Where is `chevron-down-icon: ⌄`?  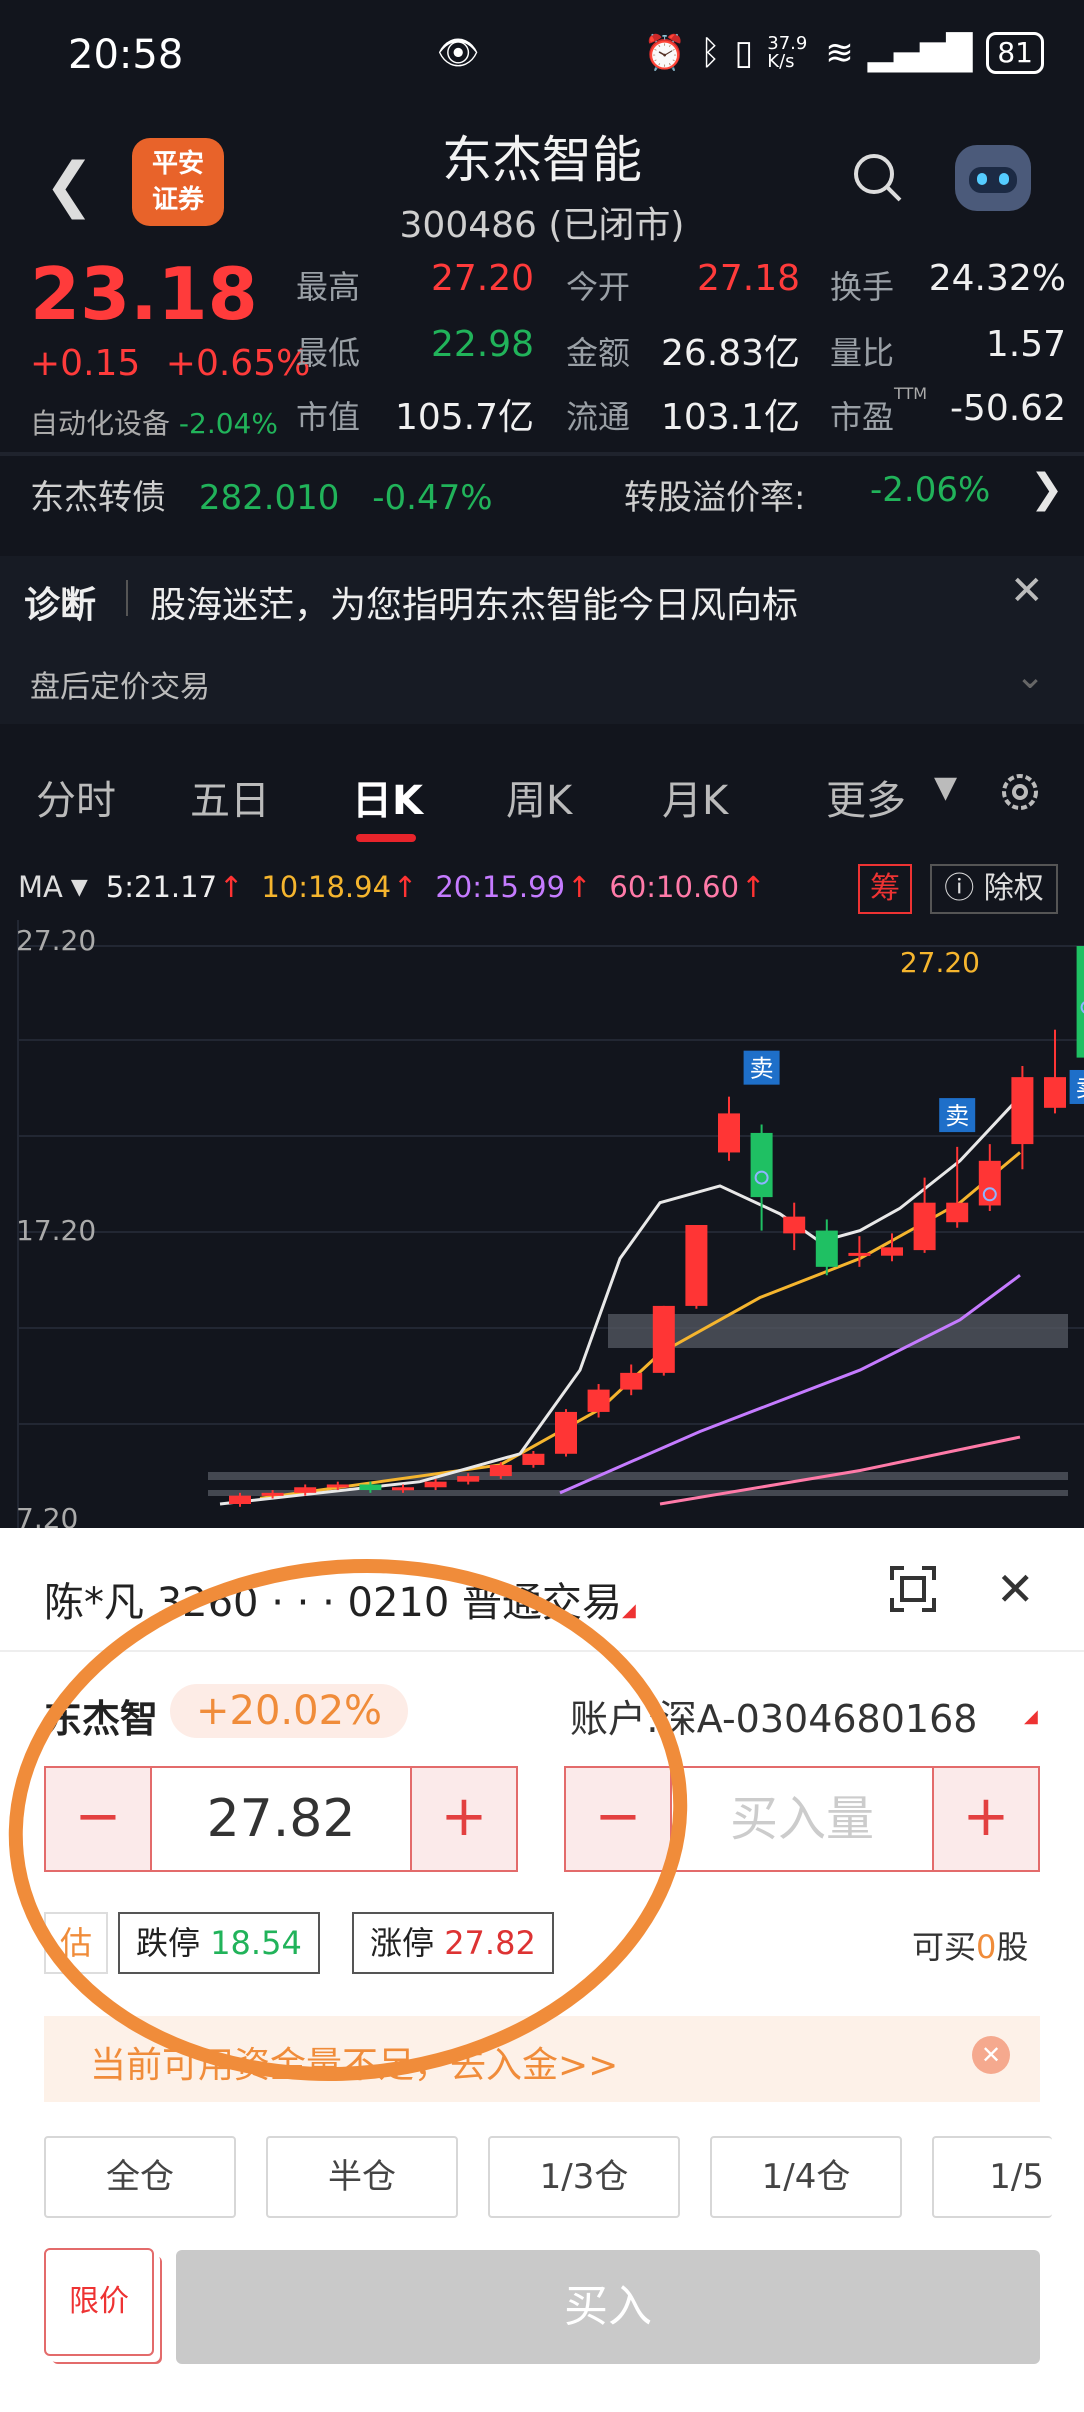
chevron-down-icon: ⌄ is located at coordinates (1030, 676).